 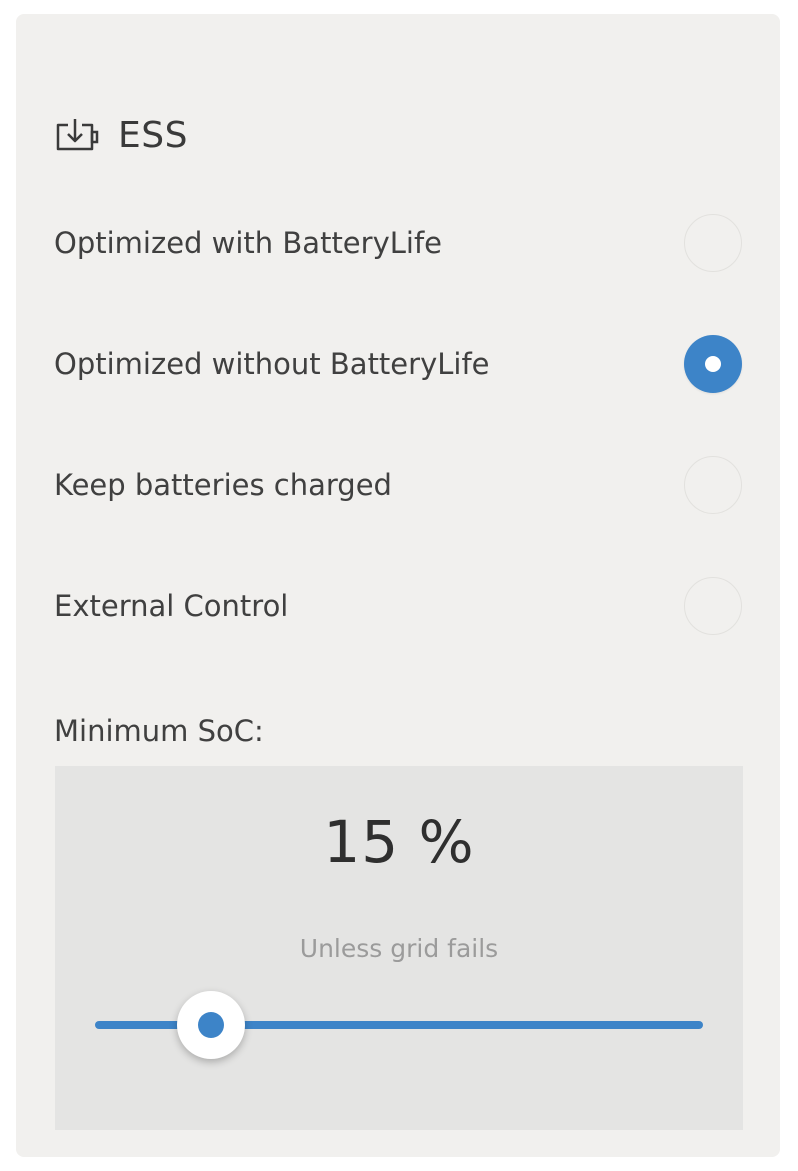 What do you see at coordinates (248, 243) in the screenshot?
I see `option-label: Optimized with BatteryLife` at bounding box center [248, 243].